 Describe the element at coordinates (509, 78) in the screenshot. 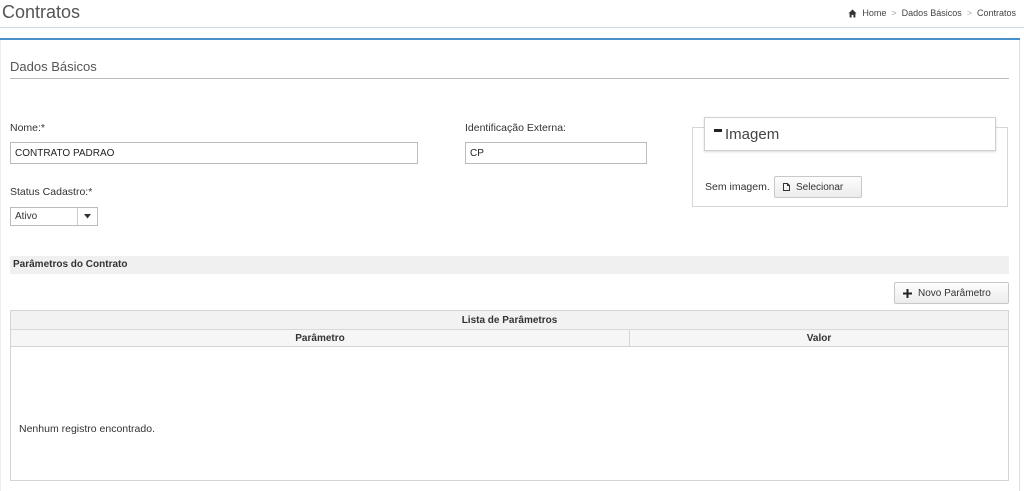

I see `section-divider` at that location.